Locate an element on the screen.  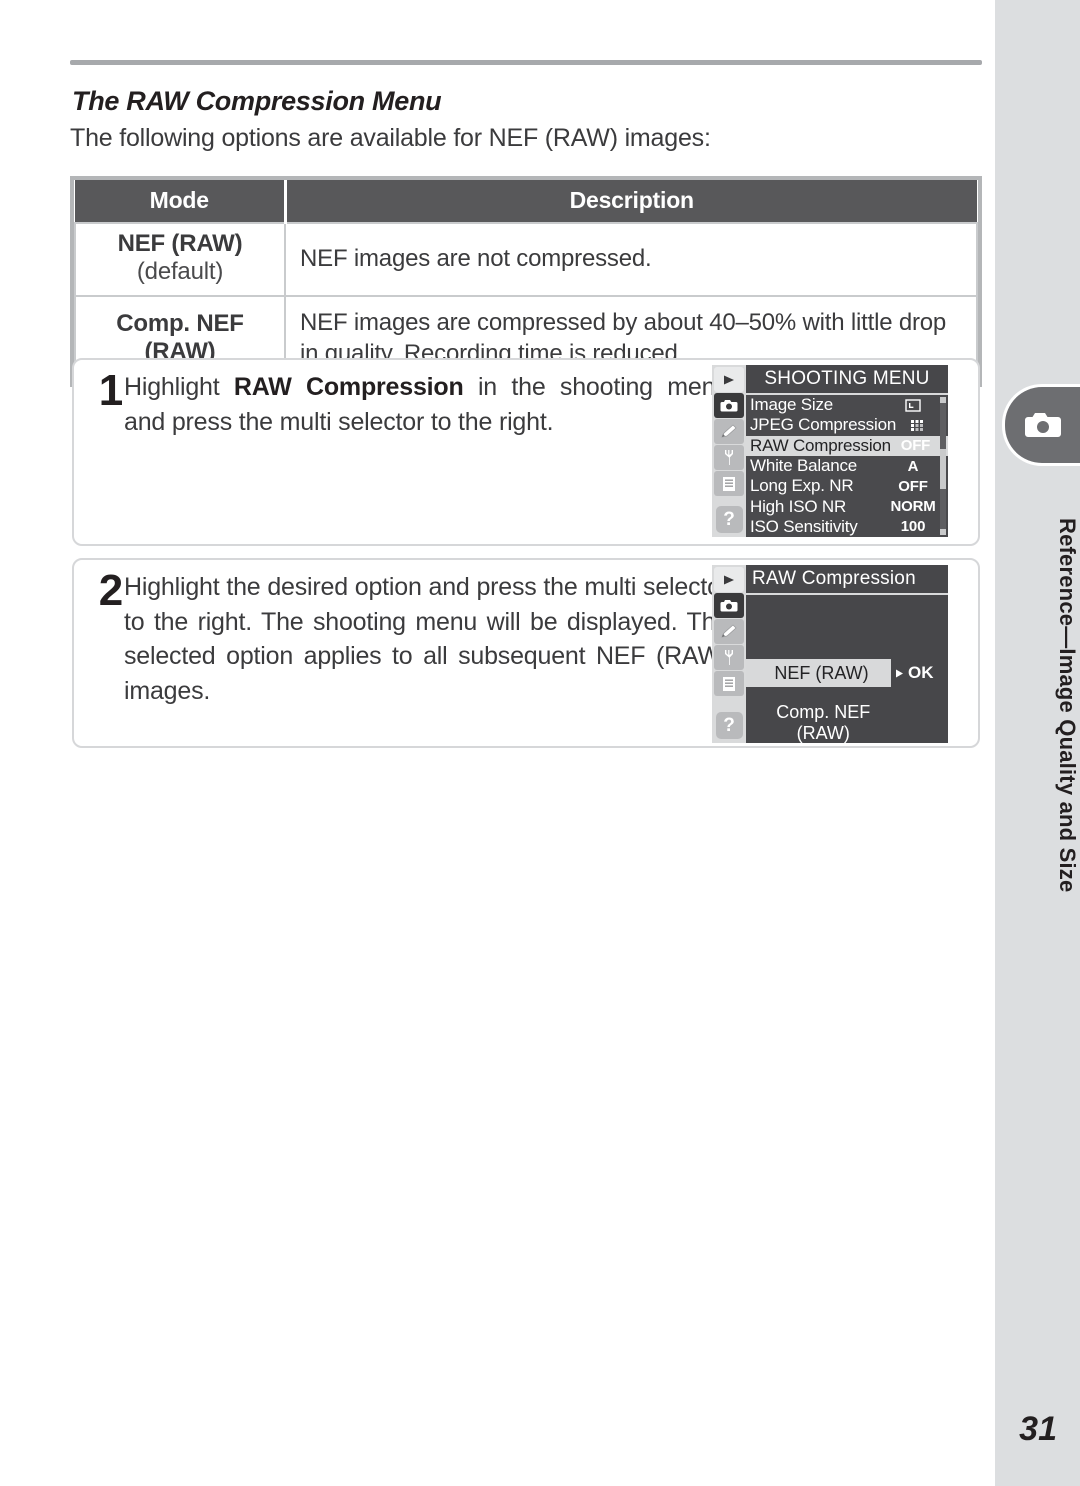
image-size-icon is located at coordinates (913, 405).